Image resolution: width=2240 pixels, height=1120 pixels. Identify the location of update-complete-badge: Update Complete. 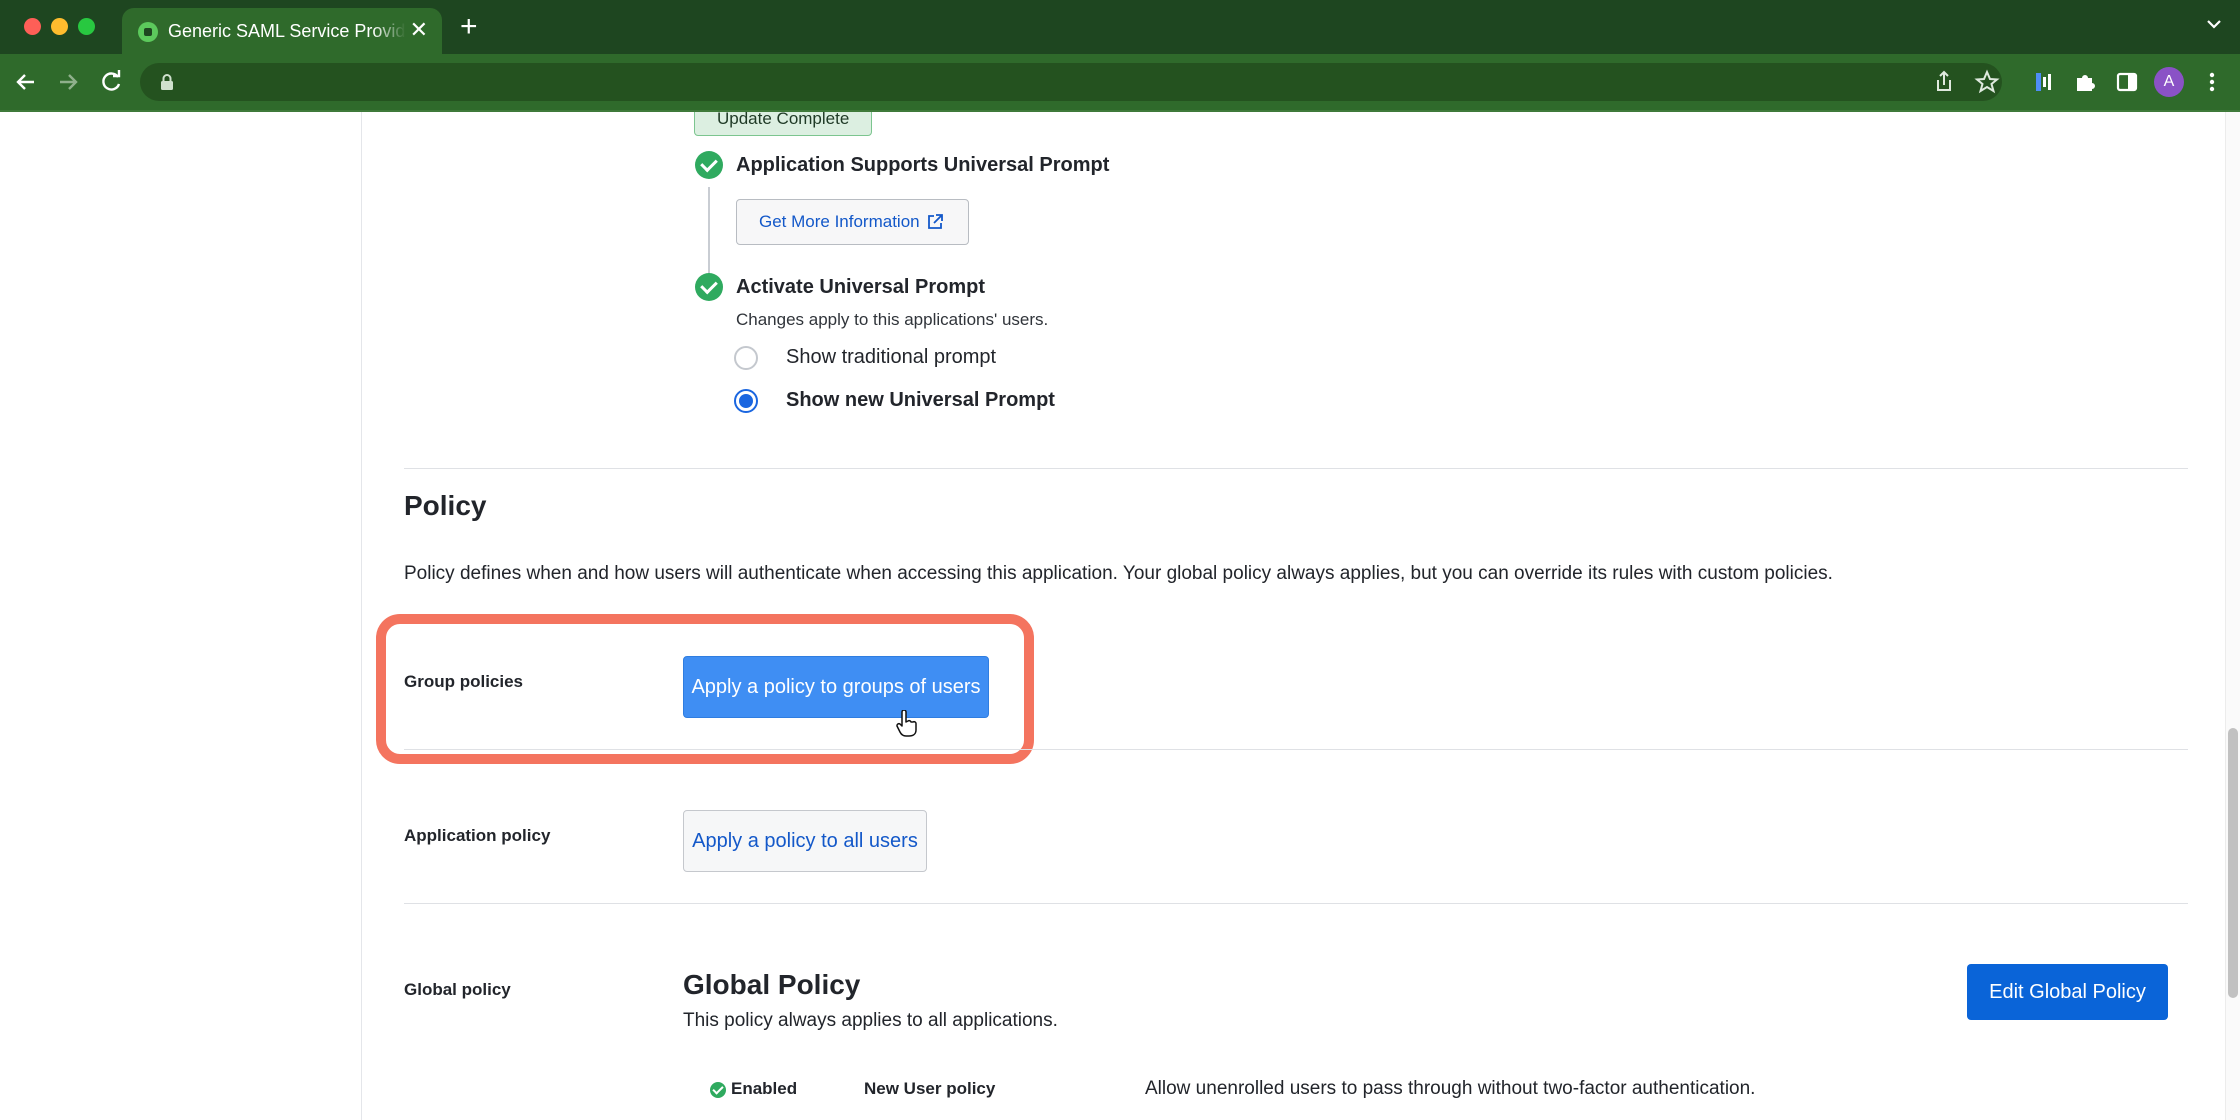
(783, 124).